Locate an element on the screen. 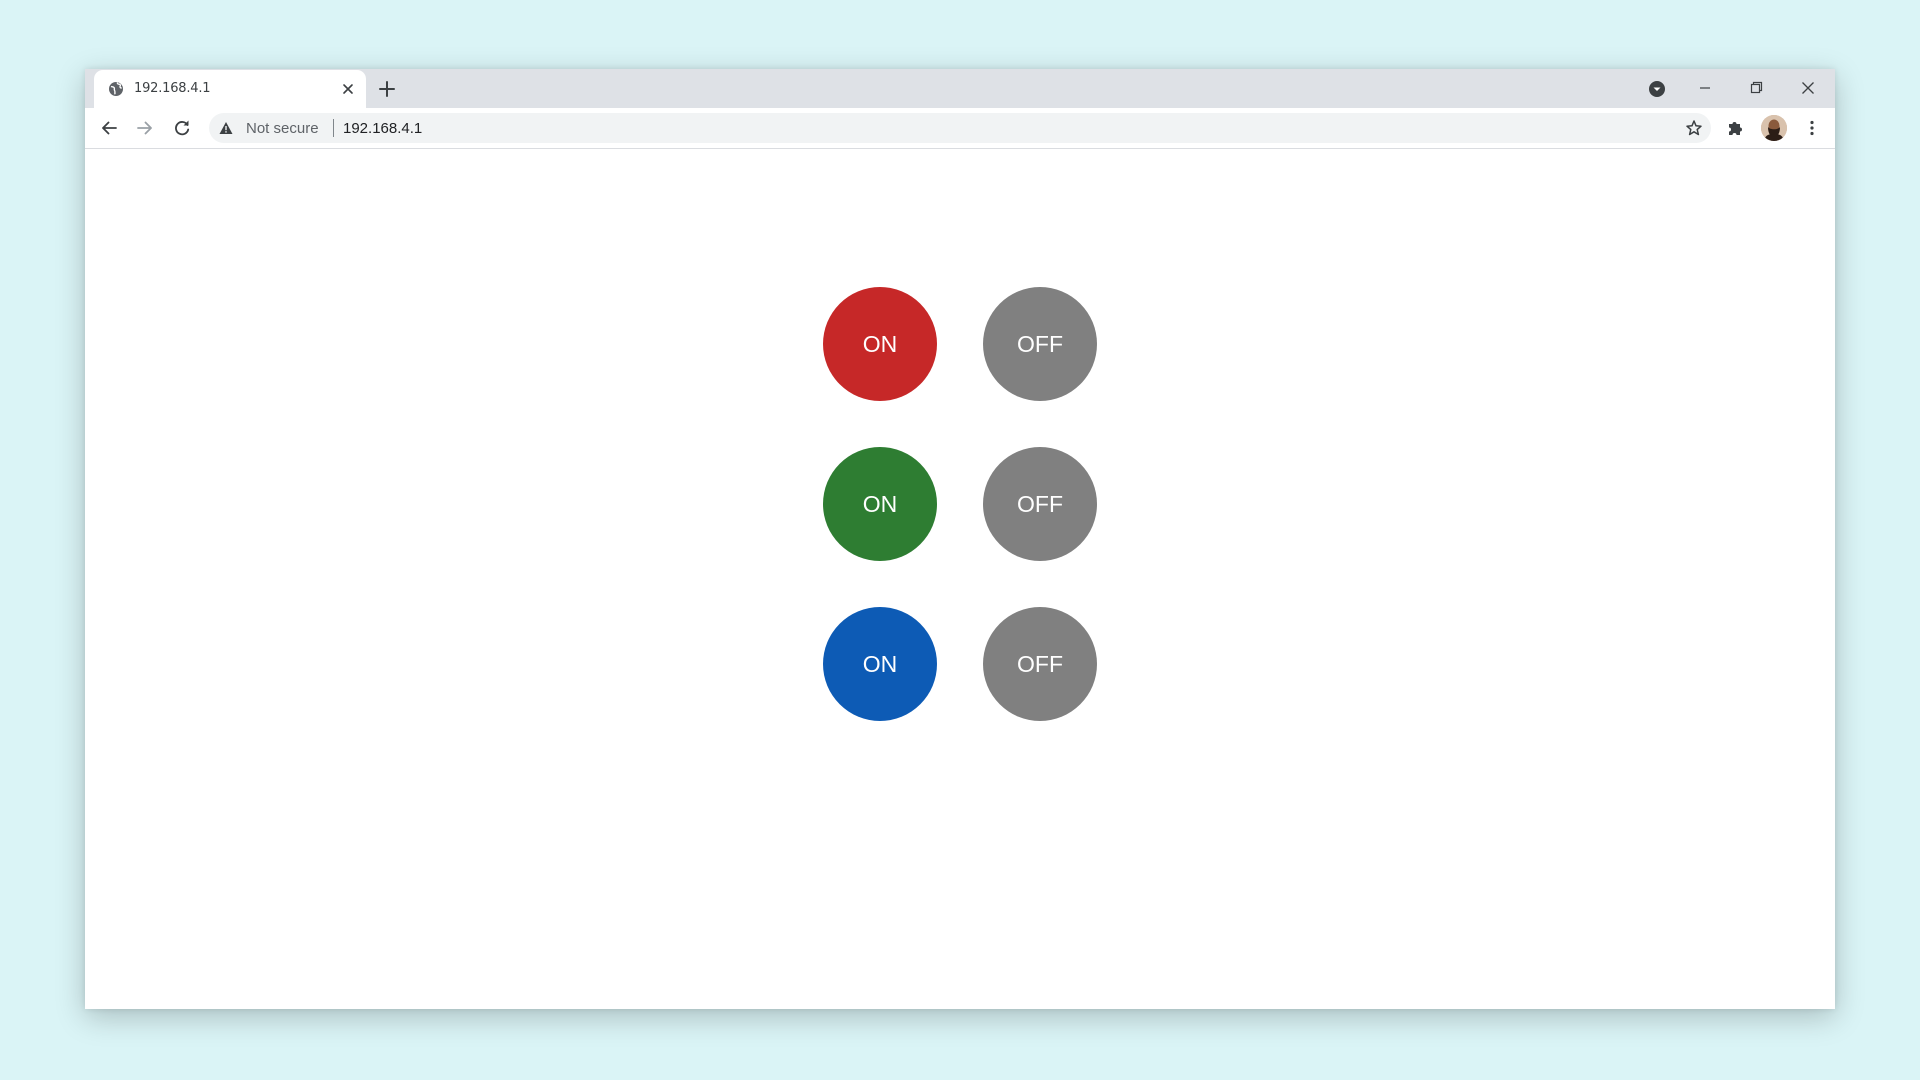 The width and height of the screenshot is (1920, 1080). security-label: Not secure is located at coordinates (282, 128).